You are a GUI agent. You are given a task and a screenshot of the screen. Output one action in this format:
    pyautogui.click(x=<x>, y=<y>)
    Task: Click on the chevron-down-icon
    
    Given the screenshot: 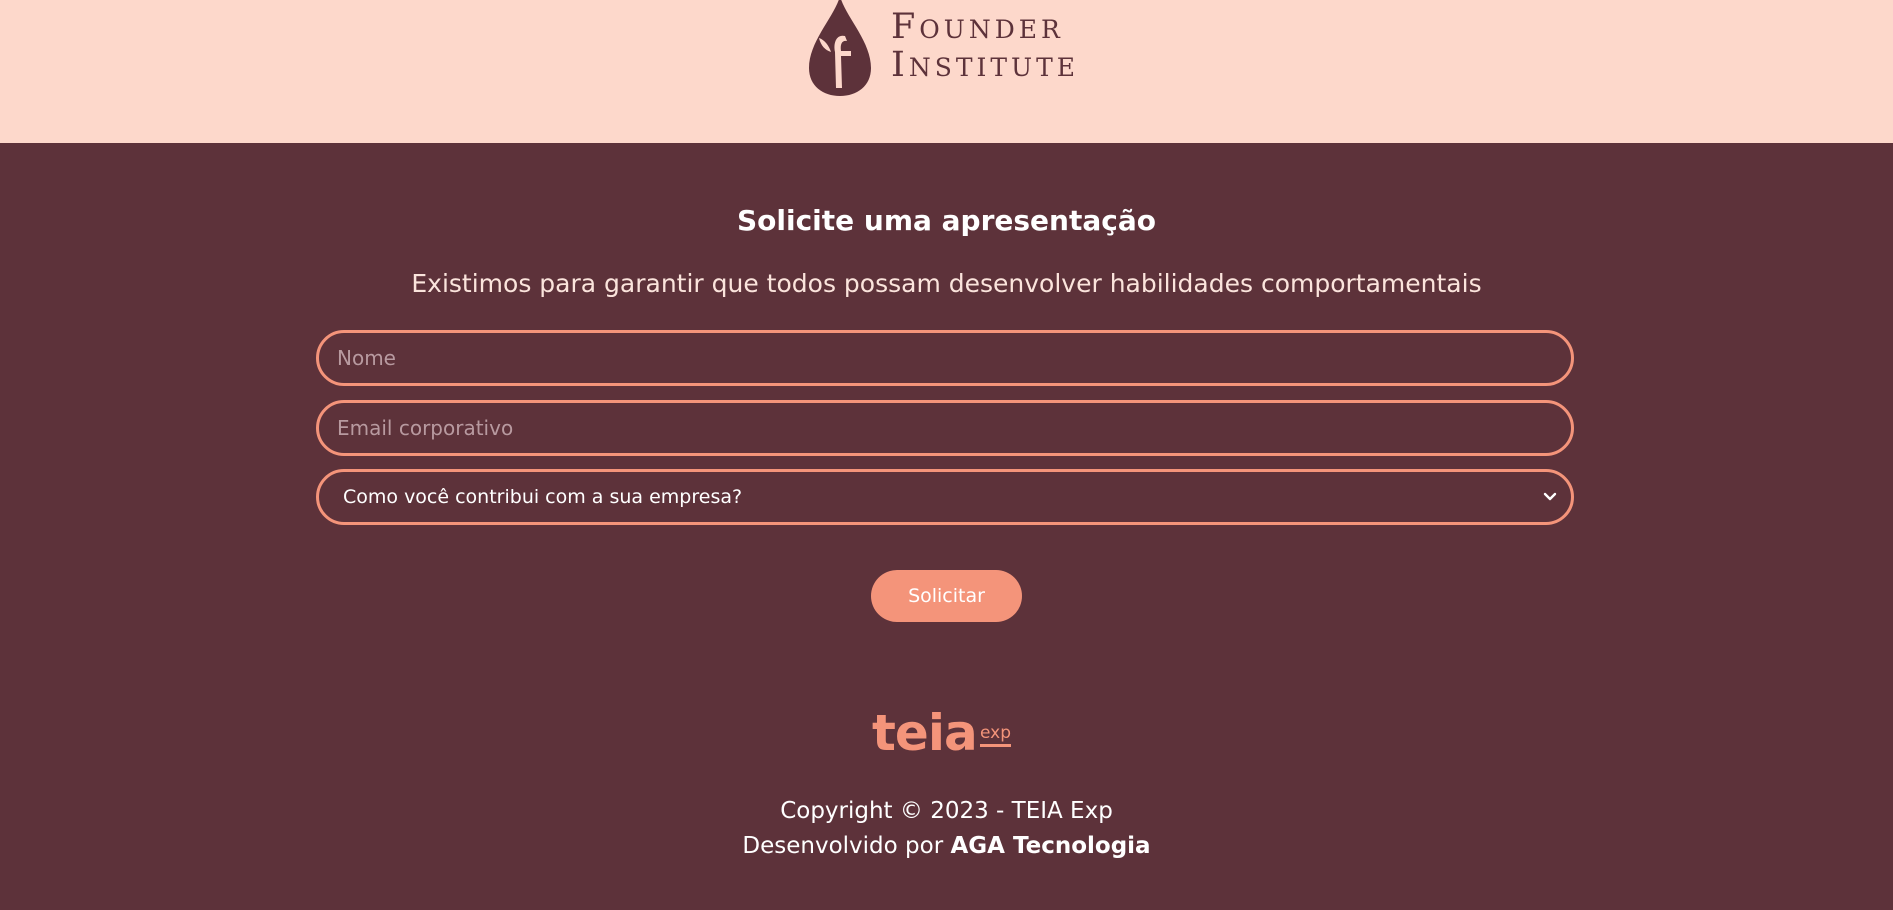 What is the action you would take?
    pyautogui.click(x=1550, y=496)
    